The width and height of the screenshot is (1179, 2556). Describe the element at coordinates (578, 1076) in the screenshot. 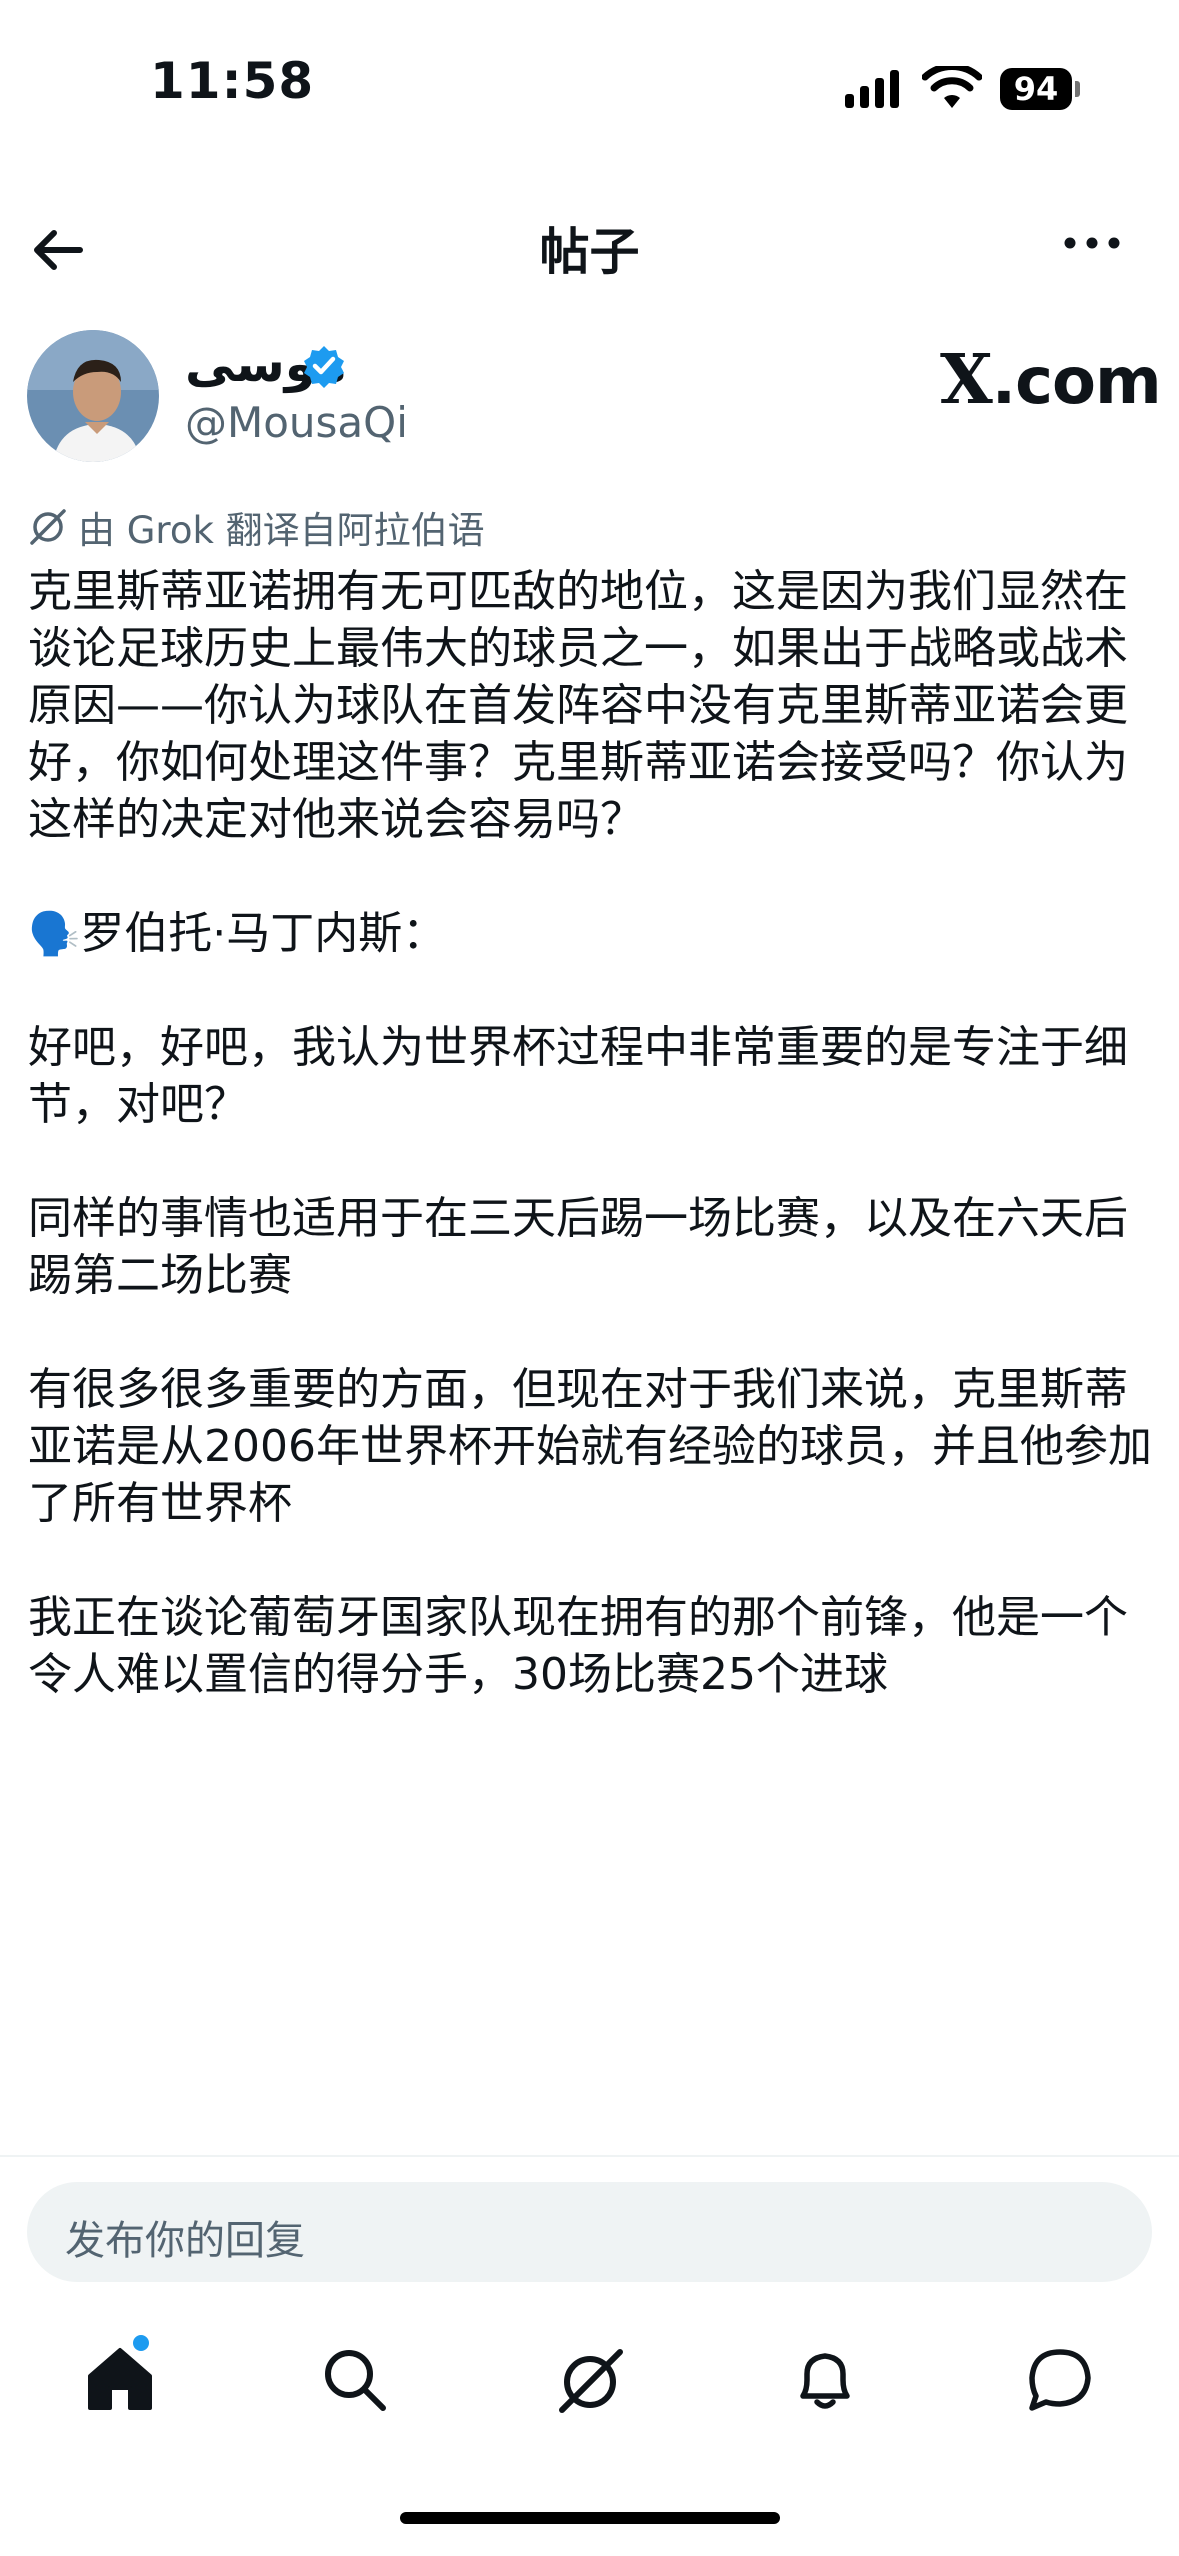

I see `post-paragraph: 好吧，好吧，我认为世界杯过程中非常重要的是专注于细节，对吧？` at that location.